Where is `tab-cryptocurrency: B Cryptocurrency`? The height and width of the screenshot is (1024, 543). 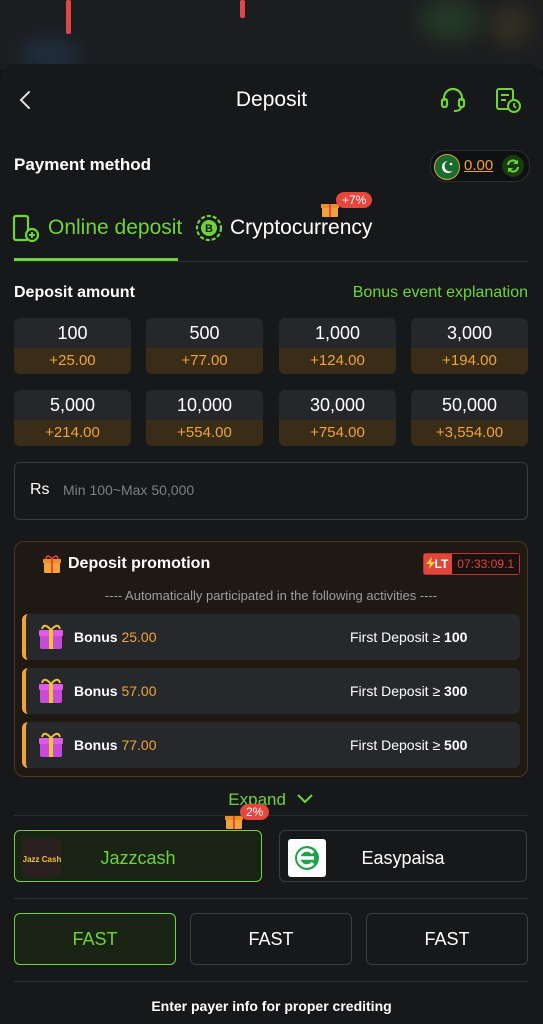 tab-cryptocurrency: B Cryptocurrency is located at coordinates (284, 228).